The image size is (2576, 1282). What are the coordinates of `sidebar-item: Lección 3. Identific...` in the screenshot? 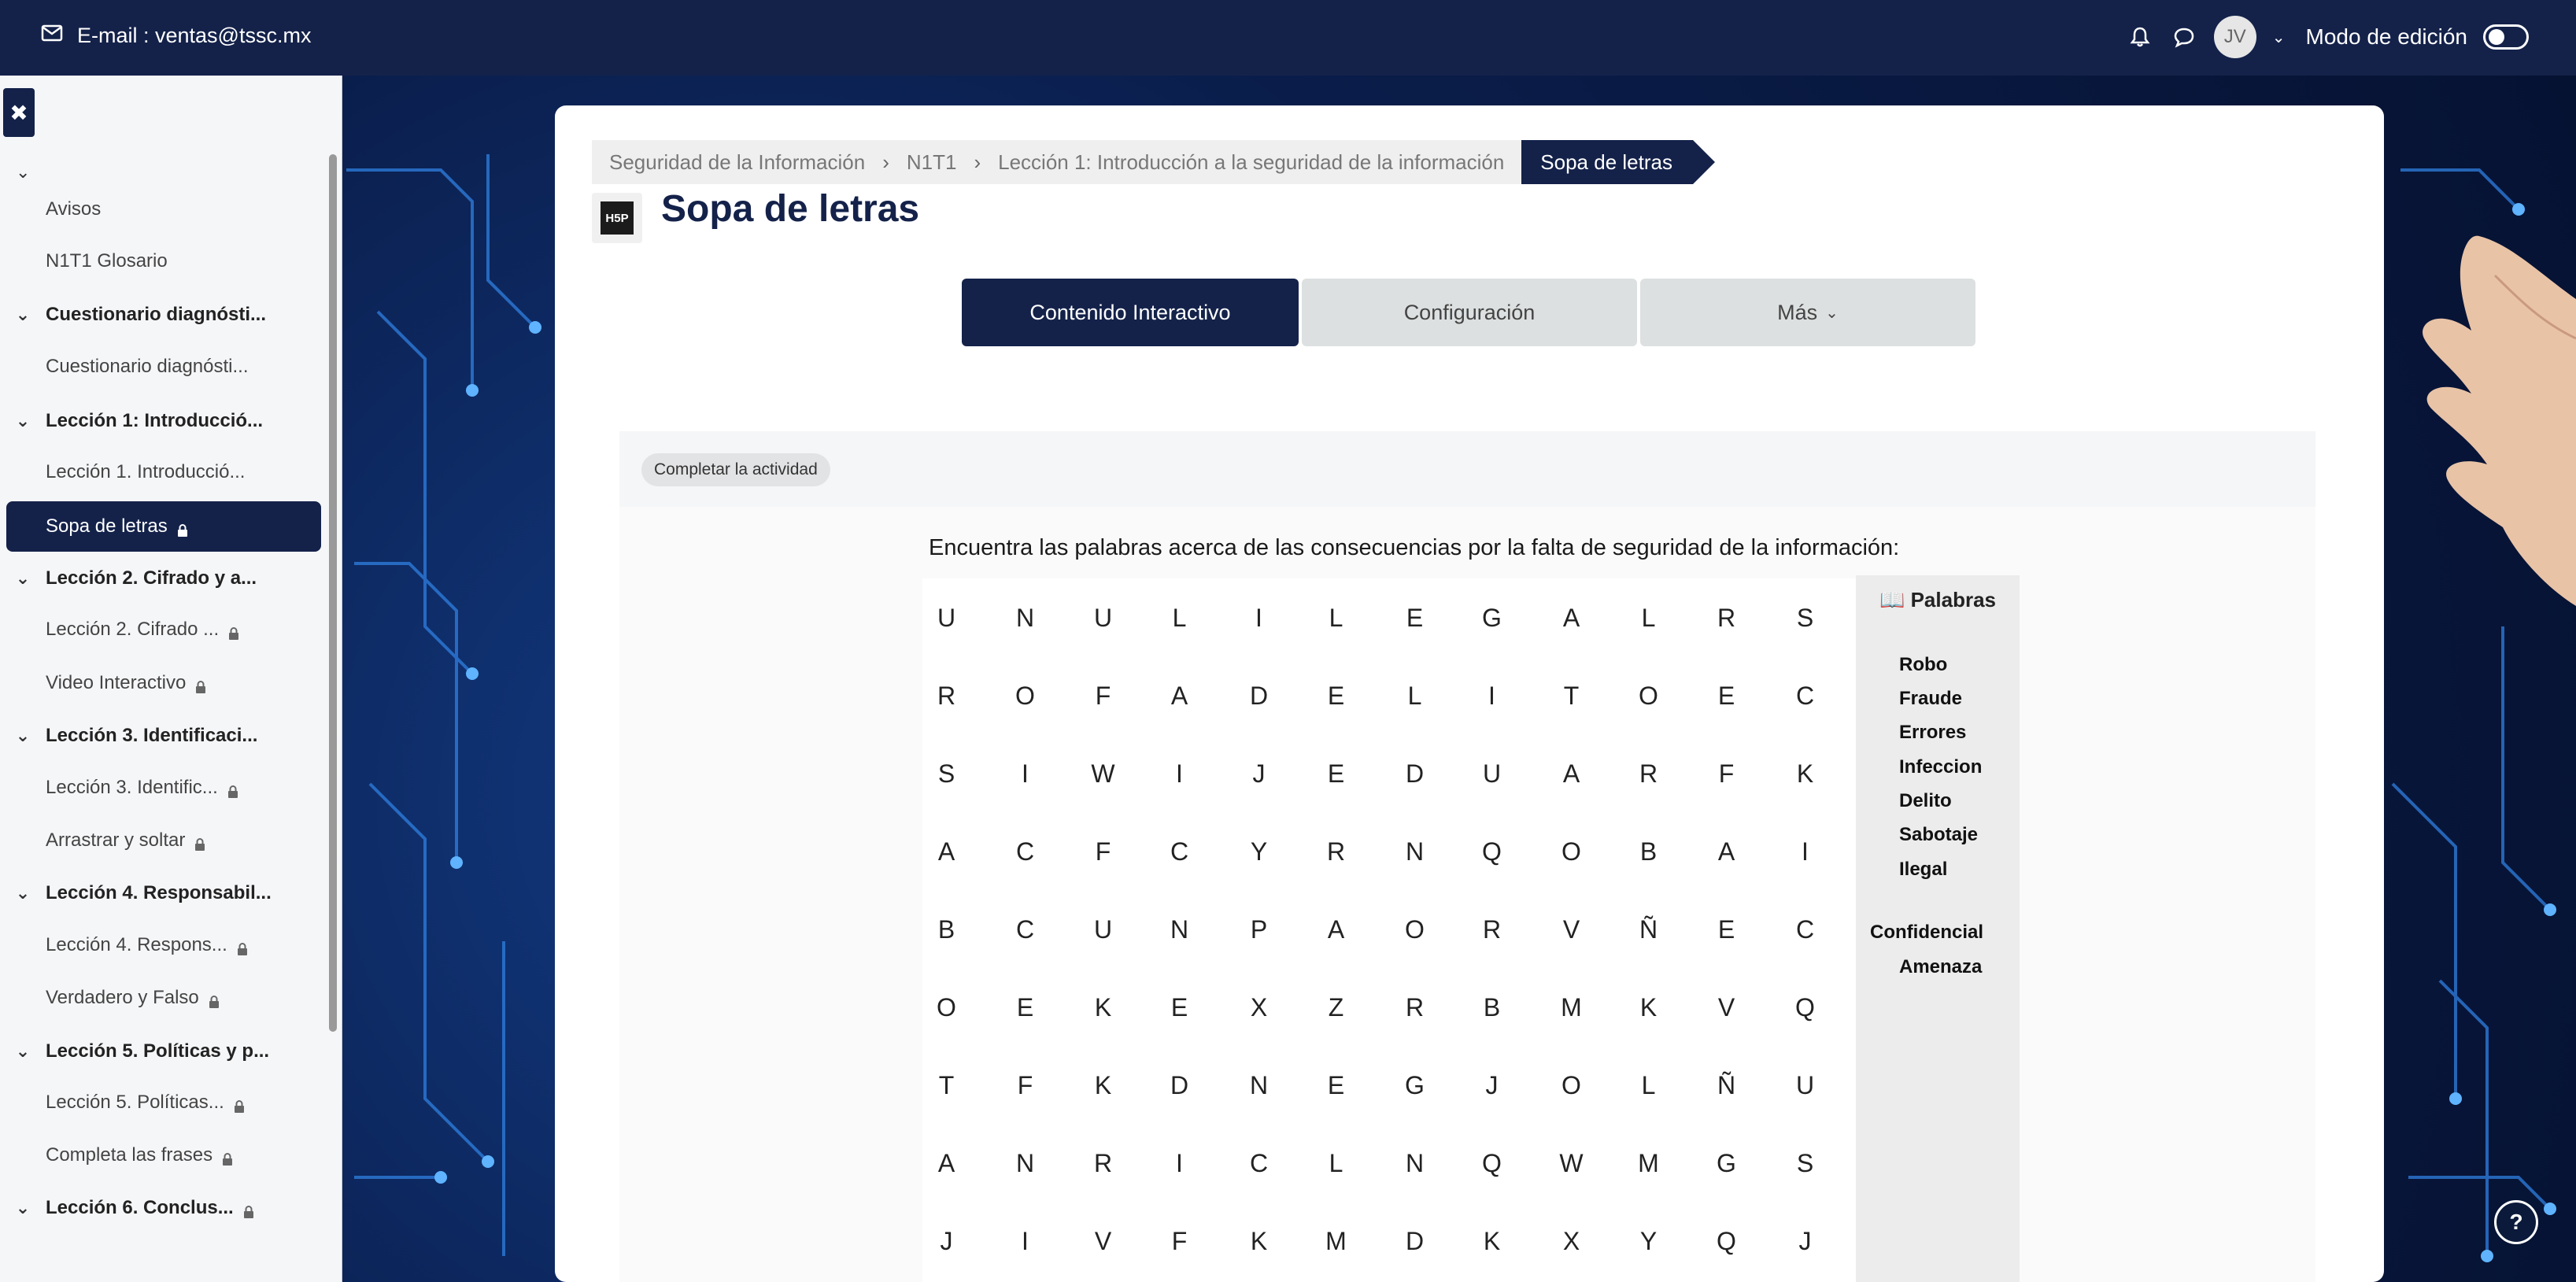 It's located at (165, 787).